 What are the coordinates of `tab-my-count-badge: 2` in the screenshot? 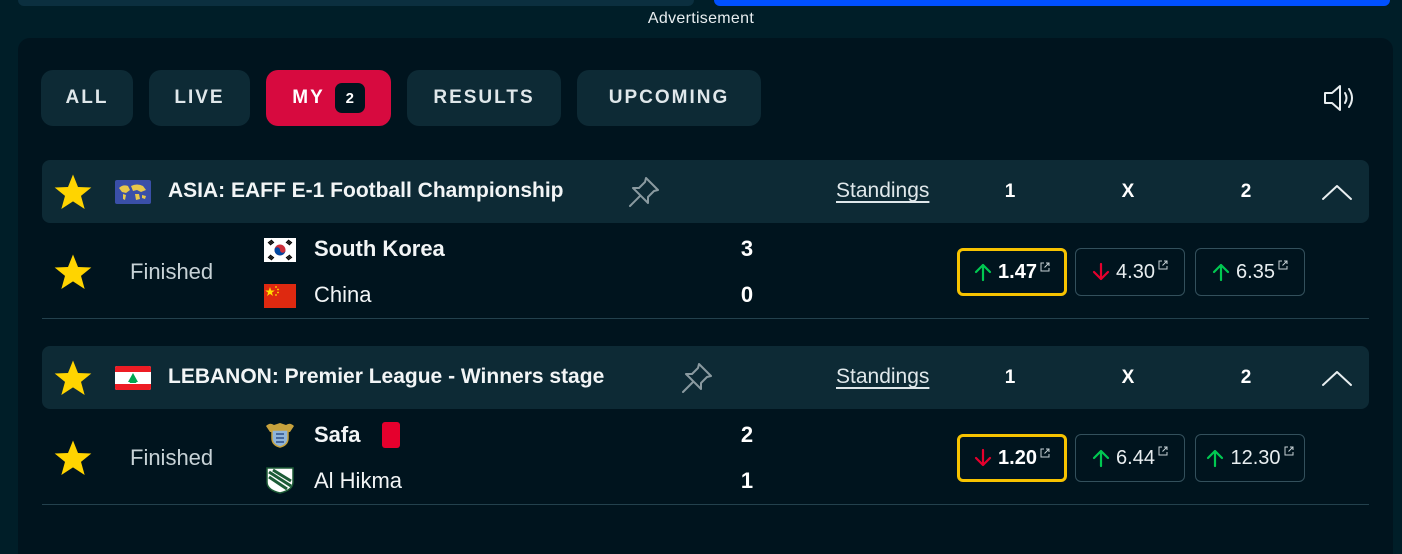 It's located at (349, 98).